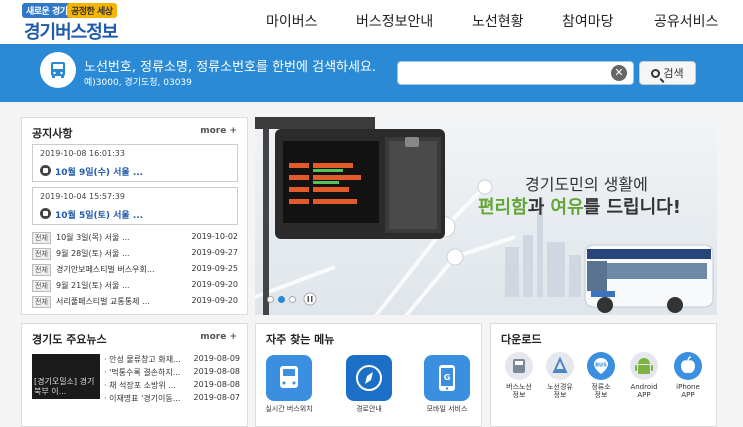 The image size is (743, 427). I want to click on bus-icon, so click(58, 70).